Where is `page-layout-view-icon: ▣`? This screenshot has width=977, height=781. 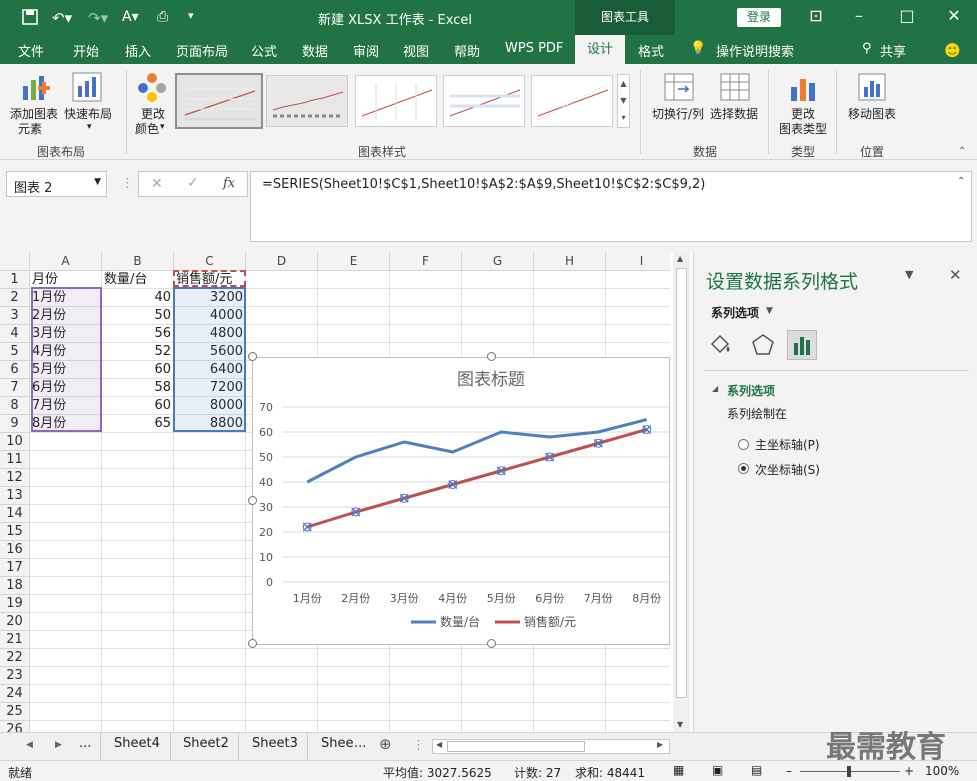 page-layout-view-icon: ▣ is located at coordinates (717, 770).